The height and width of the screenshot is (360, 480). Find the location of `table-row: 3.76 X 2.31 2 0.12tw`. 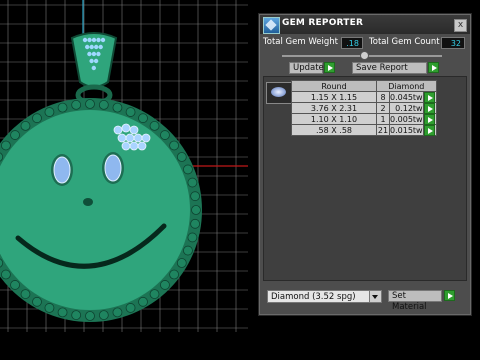

table-row: 3.76 X 2.31 2 0.12tw is located at coordinates (364, 108).